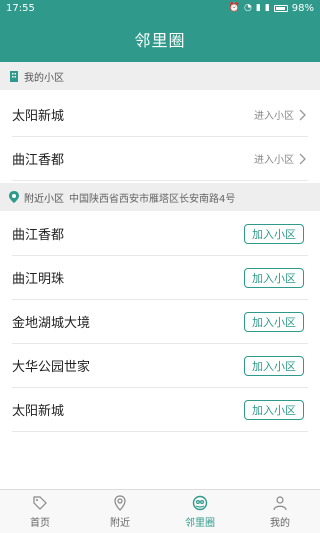 This screenshot has height=533, width=320. I want to click on my-community-header: 我的小区, so click(160, 76).